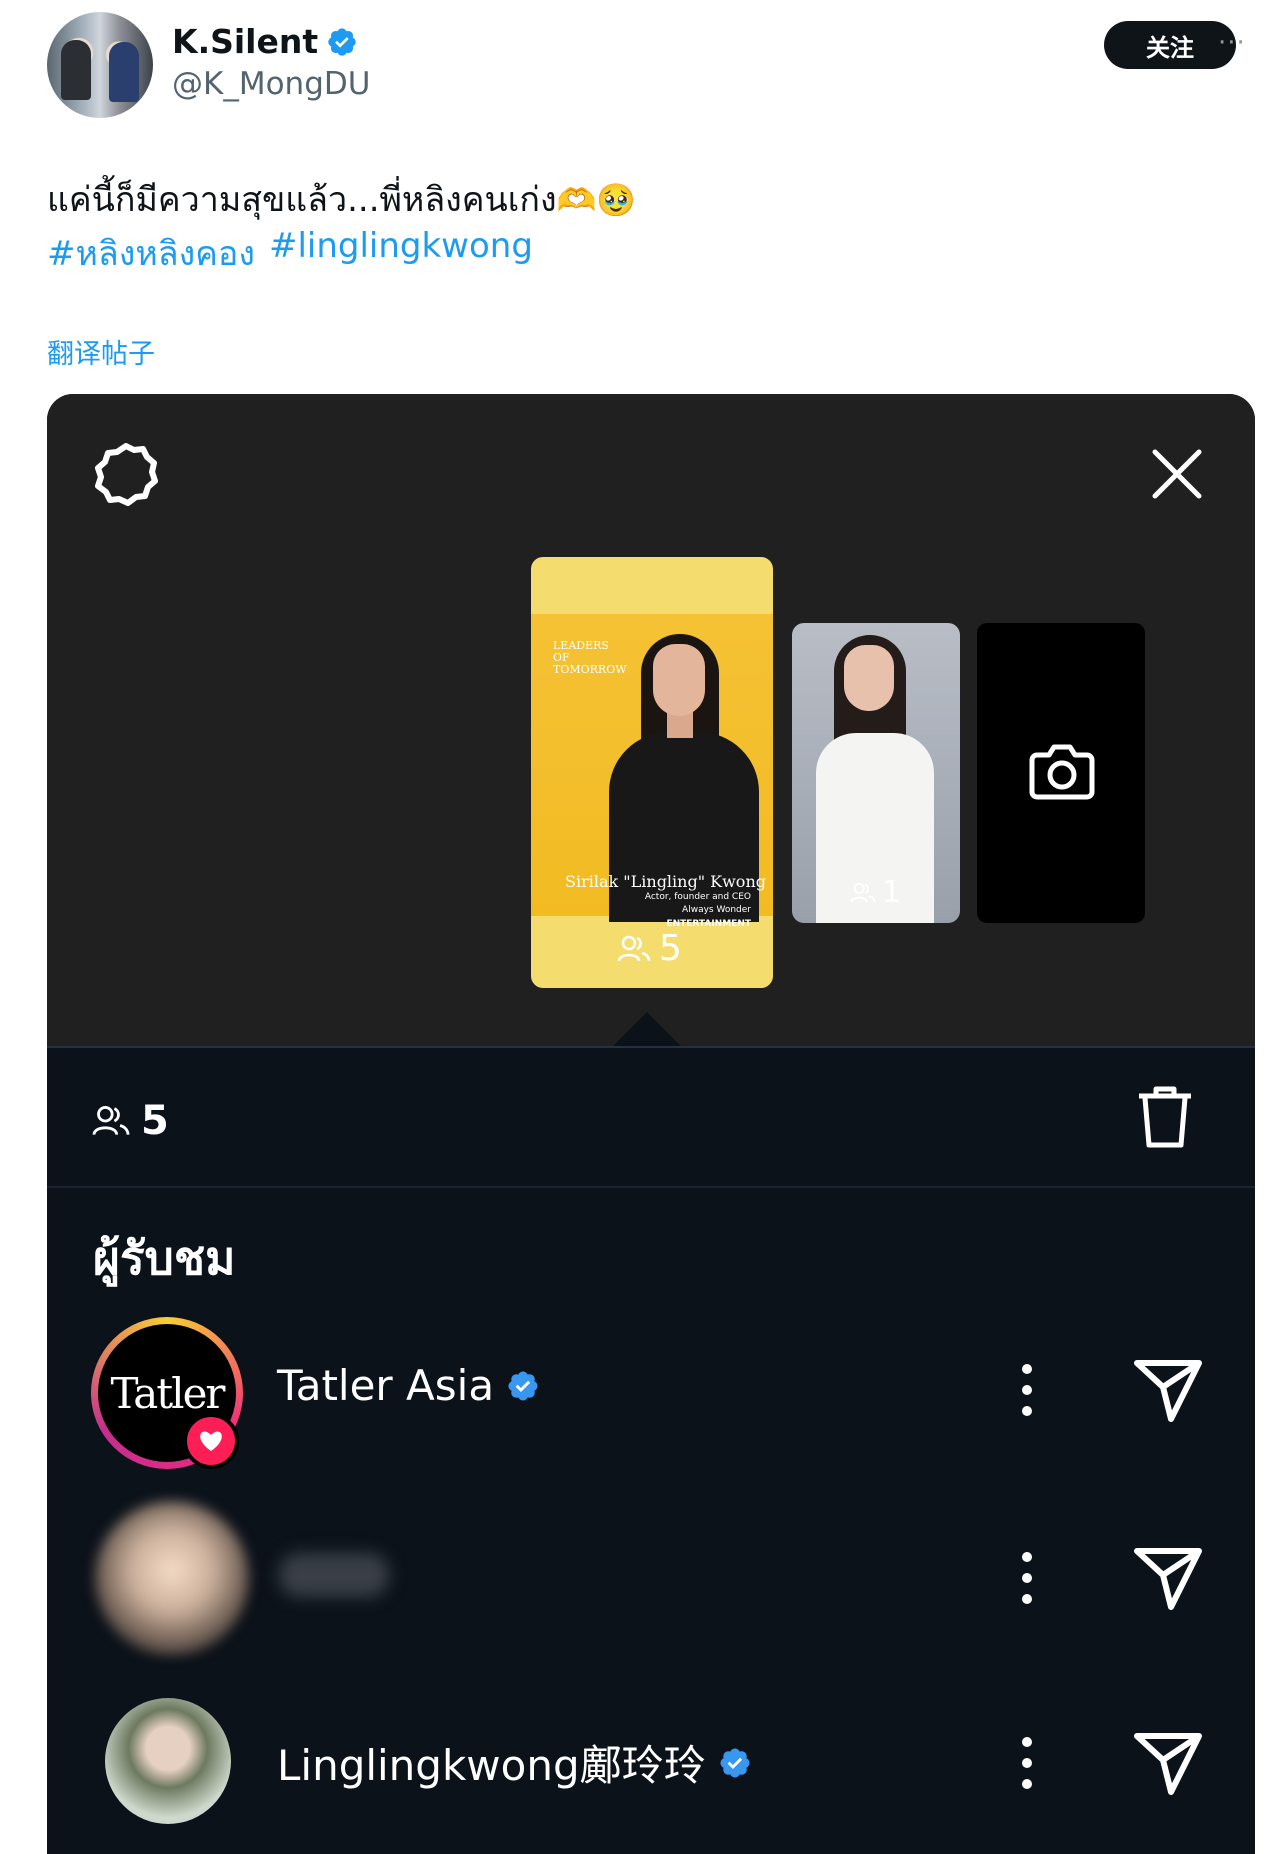  What do you see at coordinates (491, 1762) in the screenshot?
I see `viewer-name: Linglingkwong鄺玲玲` at bounding box center [491, 1762].